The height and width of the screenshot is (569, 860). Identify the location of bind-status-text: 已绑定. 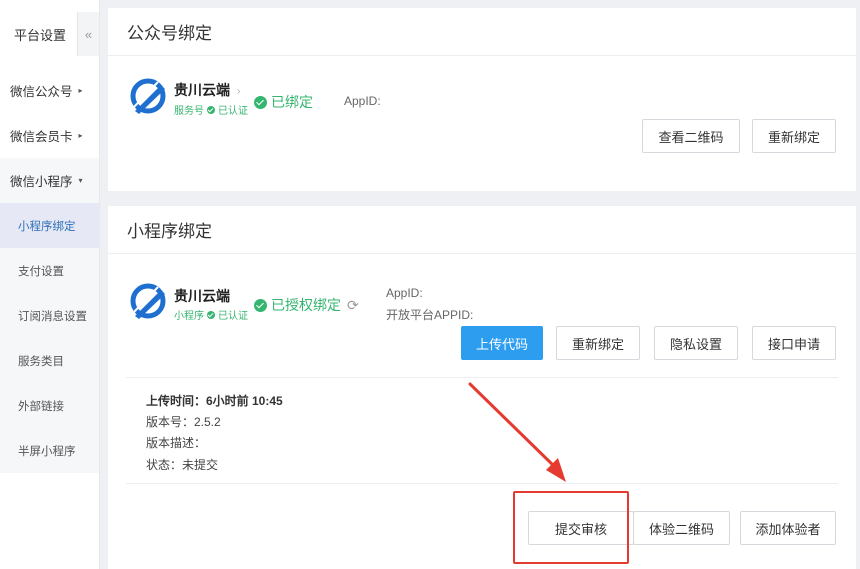
(292, 102).